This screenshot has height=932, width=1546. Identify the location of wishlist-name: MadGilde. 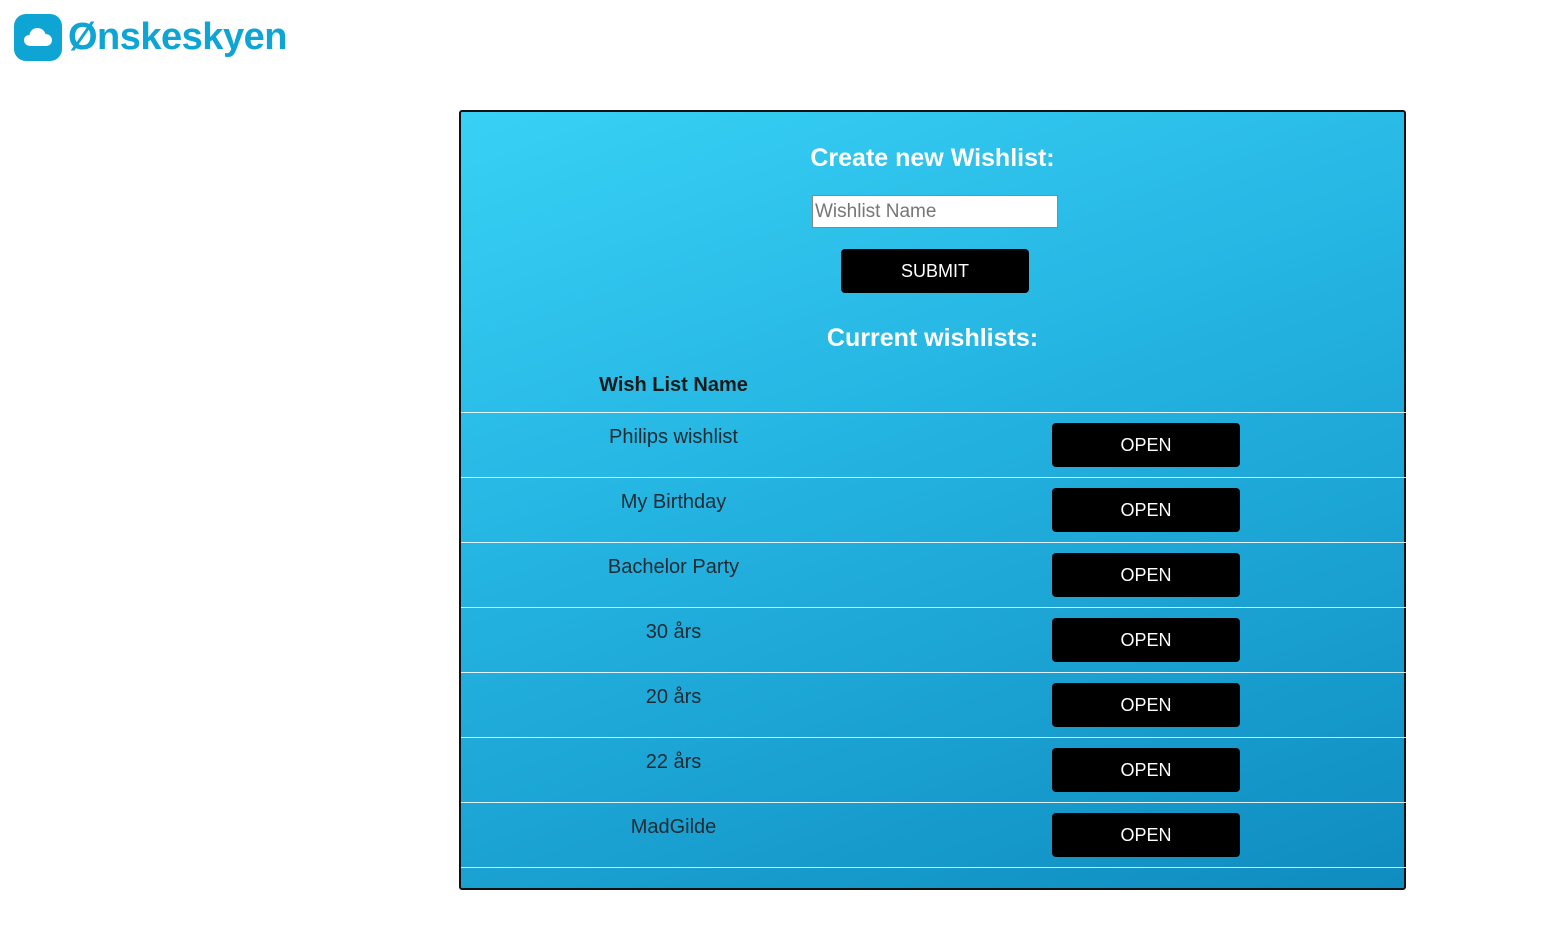
(673, 827).